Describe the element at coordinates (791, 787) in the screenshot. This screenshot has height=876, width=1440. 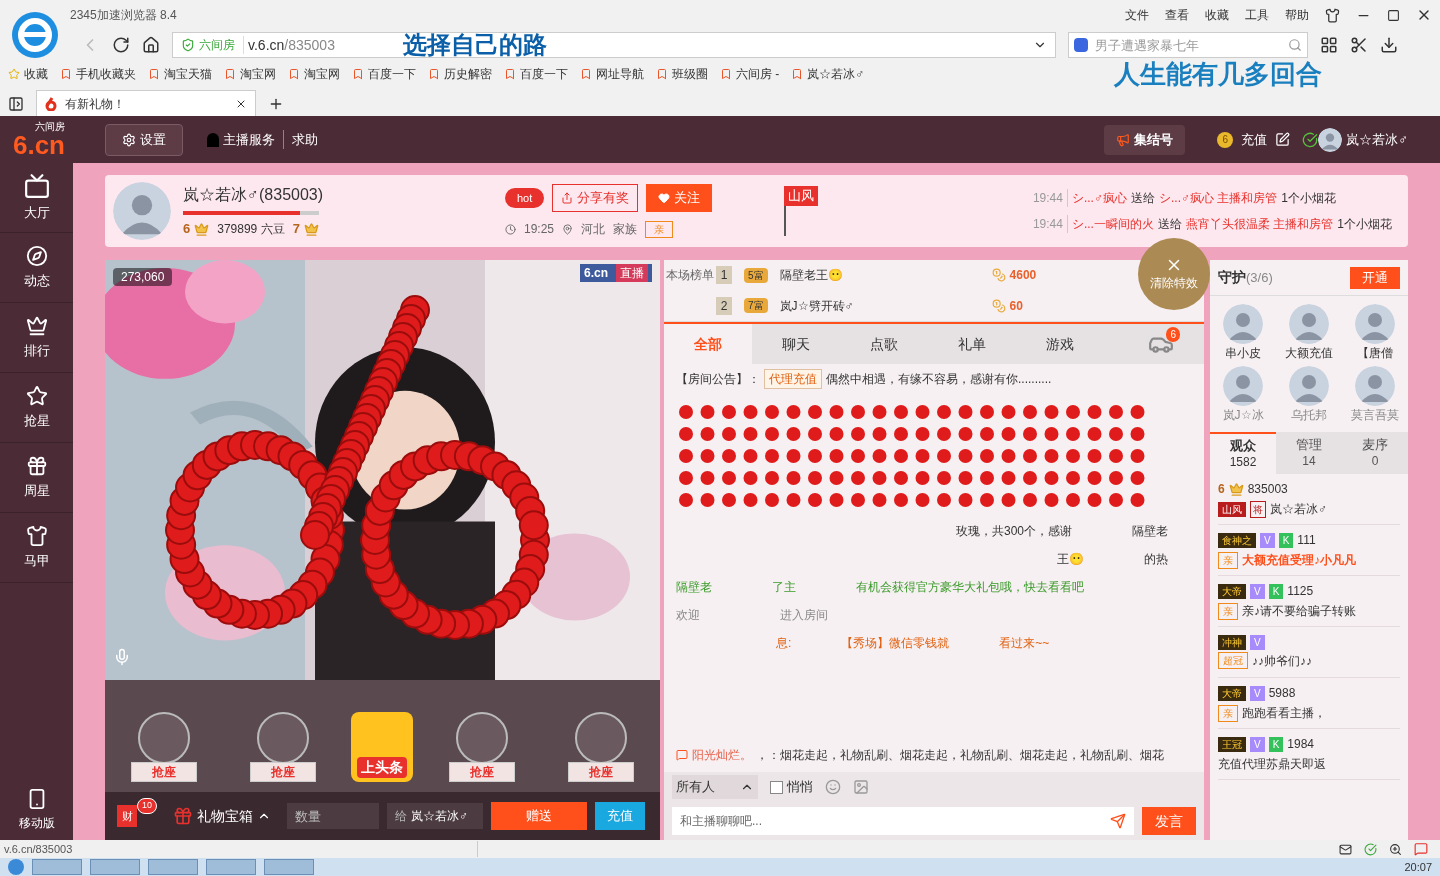
I see `whisper-checkbox: 悄悄` at that location.